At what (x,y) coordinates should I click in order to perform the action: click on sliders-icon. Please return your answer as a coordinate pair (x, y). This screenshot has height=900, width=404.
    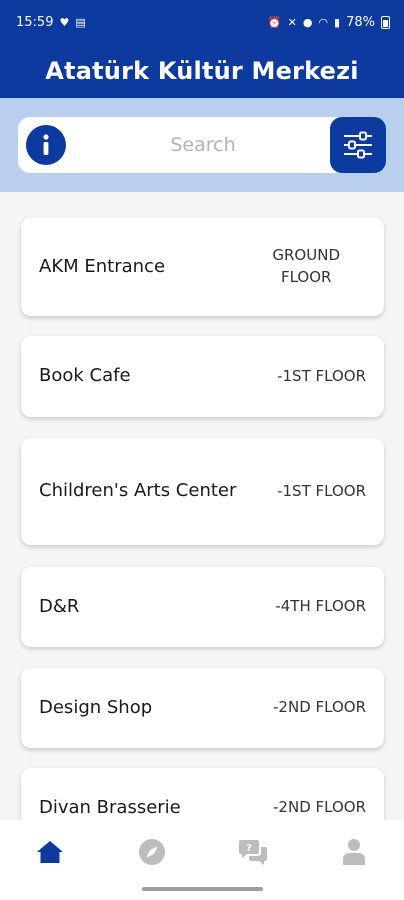
    Looking at the image, I should click on (358, 145).